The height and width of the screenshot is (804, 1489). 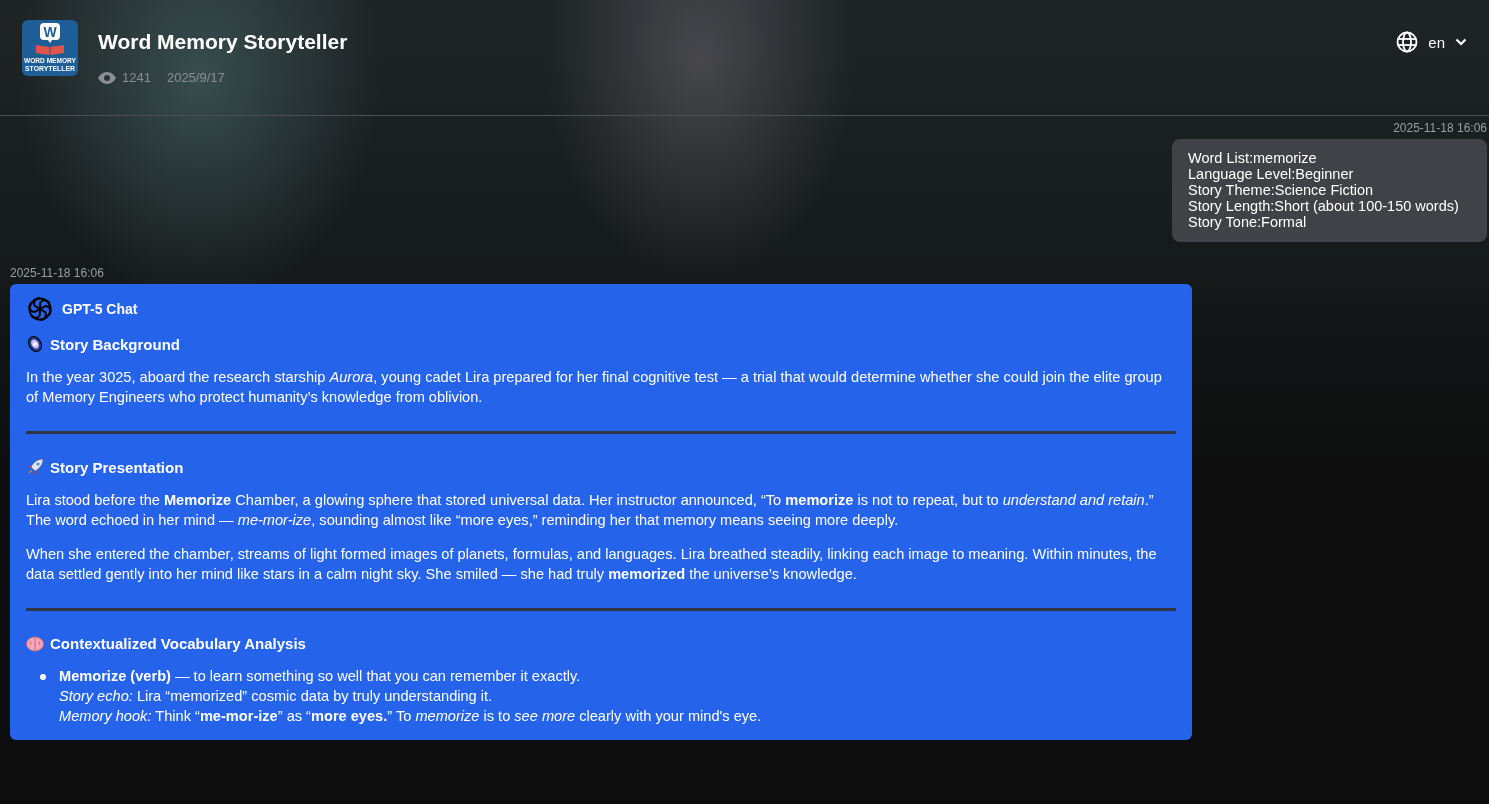 I want to click on user-message: Word List:memorize Language Level:Beginner Story Theme:Science Fiction Story Length:Short (about 100-150 words) Story Tone:Formal, so click(x=1329, y=190).